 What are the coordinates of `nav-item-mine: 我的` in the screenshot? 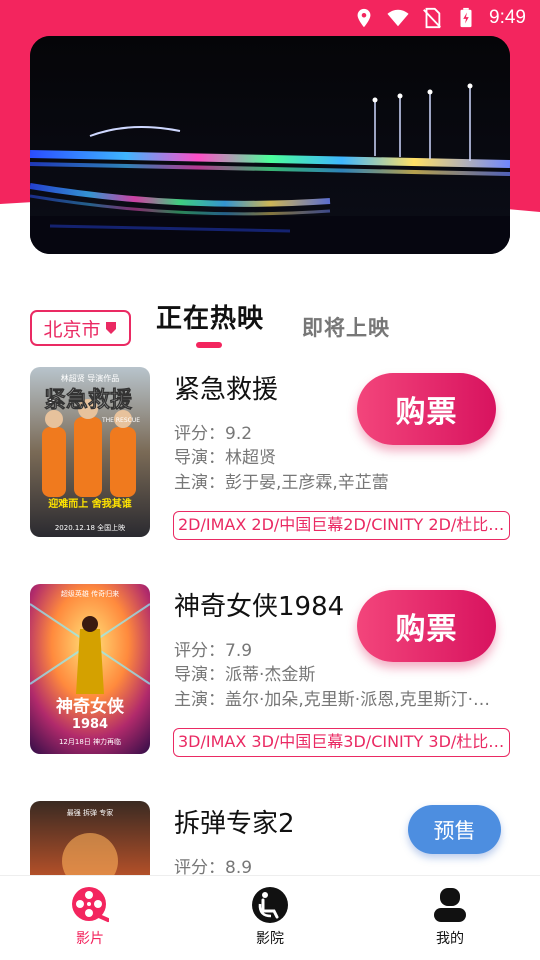 It's located at (450, 918).